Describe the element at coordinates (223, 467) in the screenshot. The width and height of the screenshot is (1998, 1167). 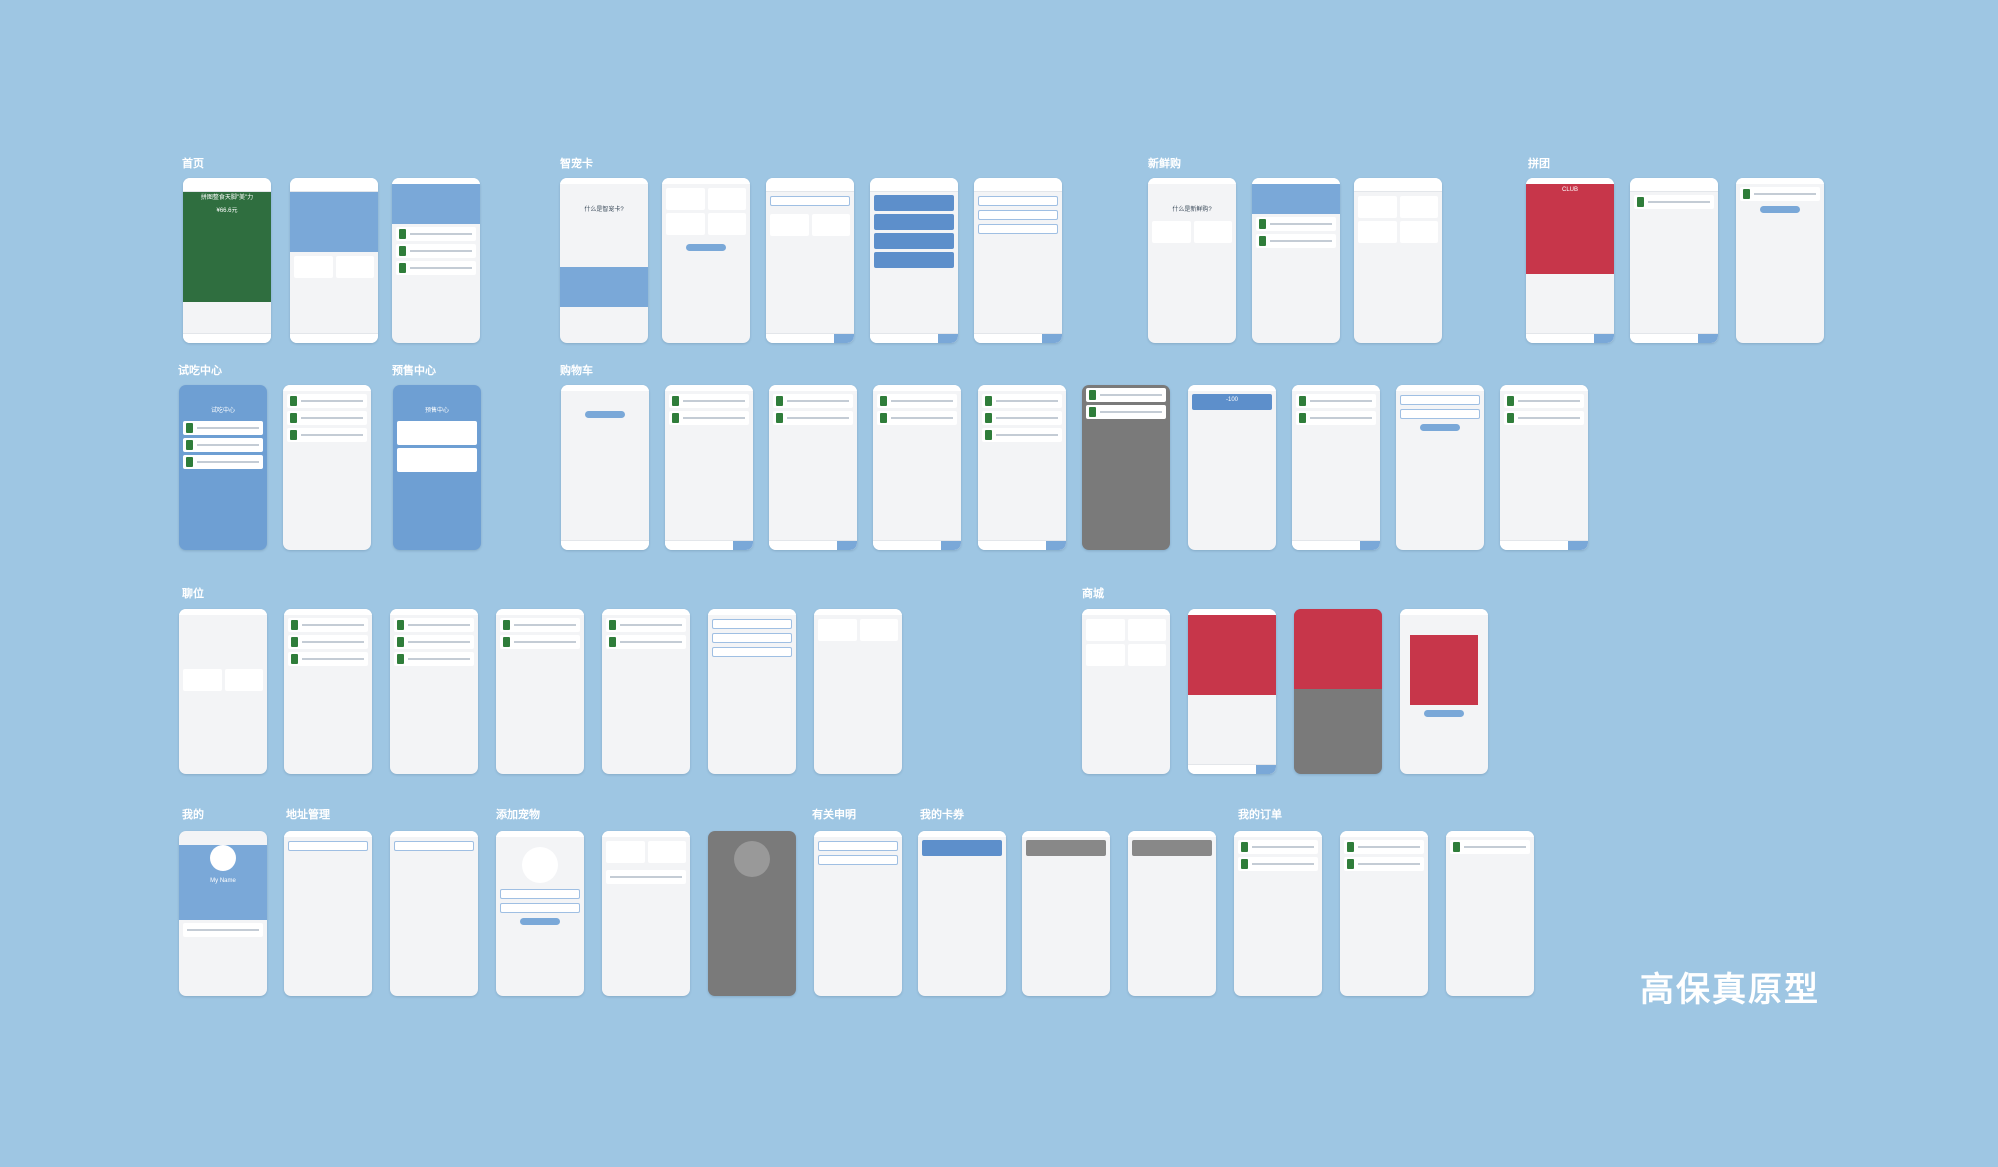
I see `screen-trial-1: 试吃中心` at that location.